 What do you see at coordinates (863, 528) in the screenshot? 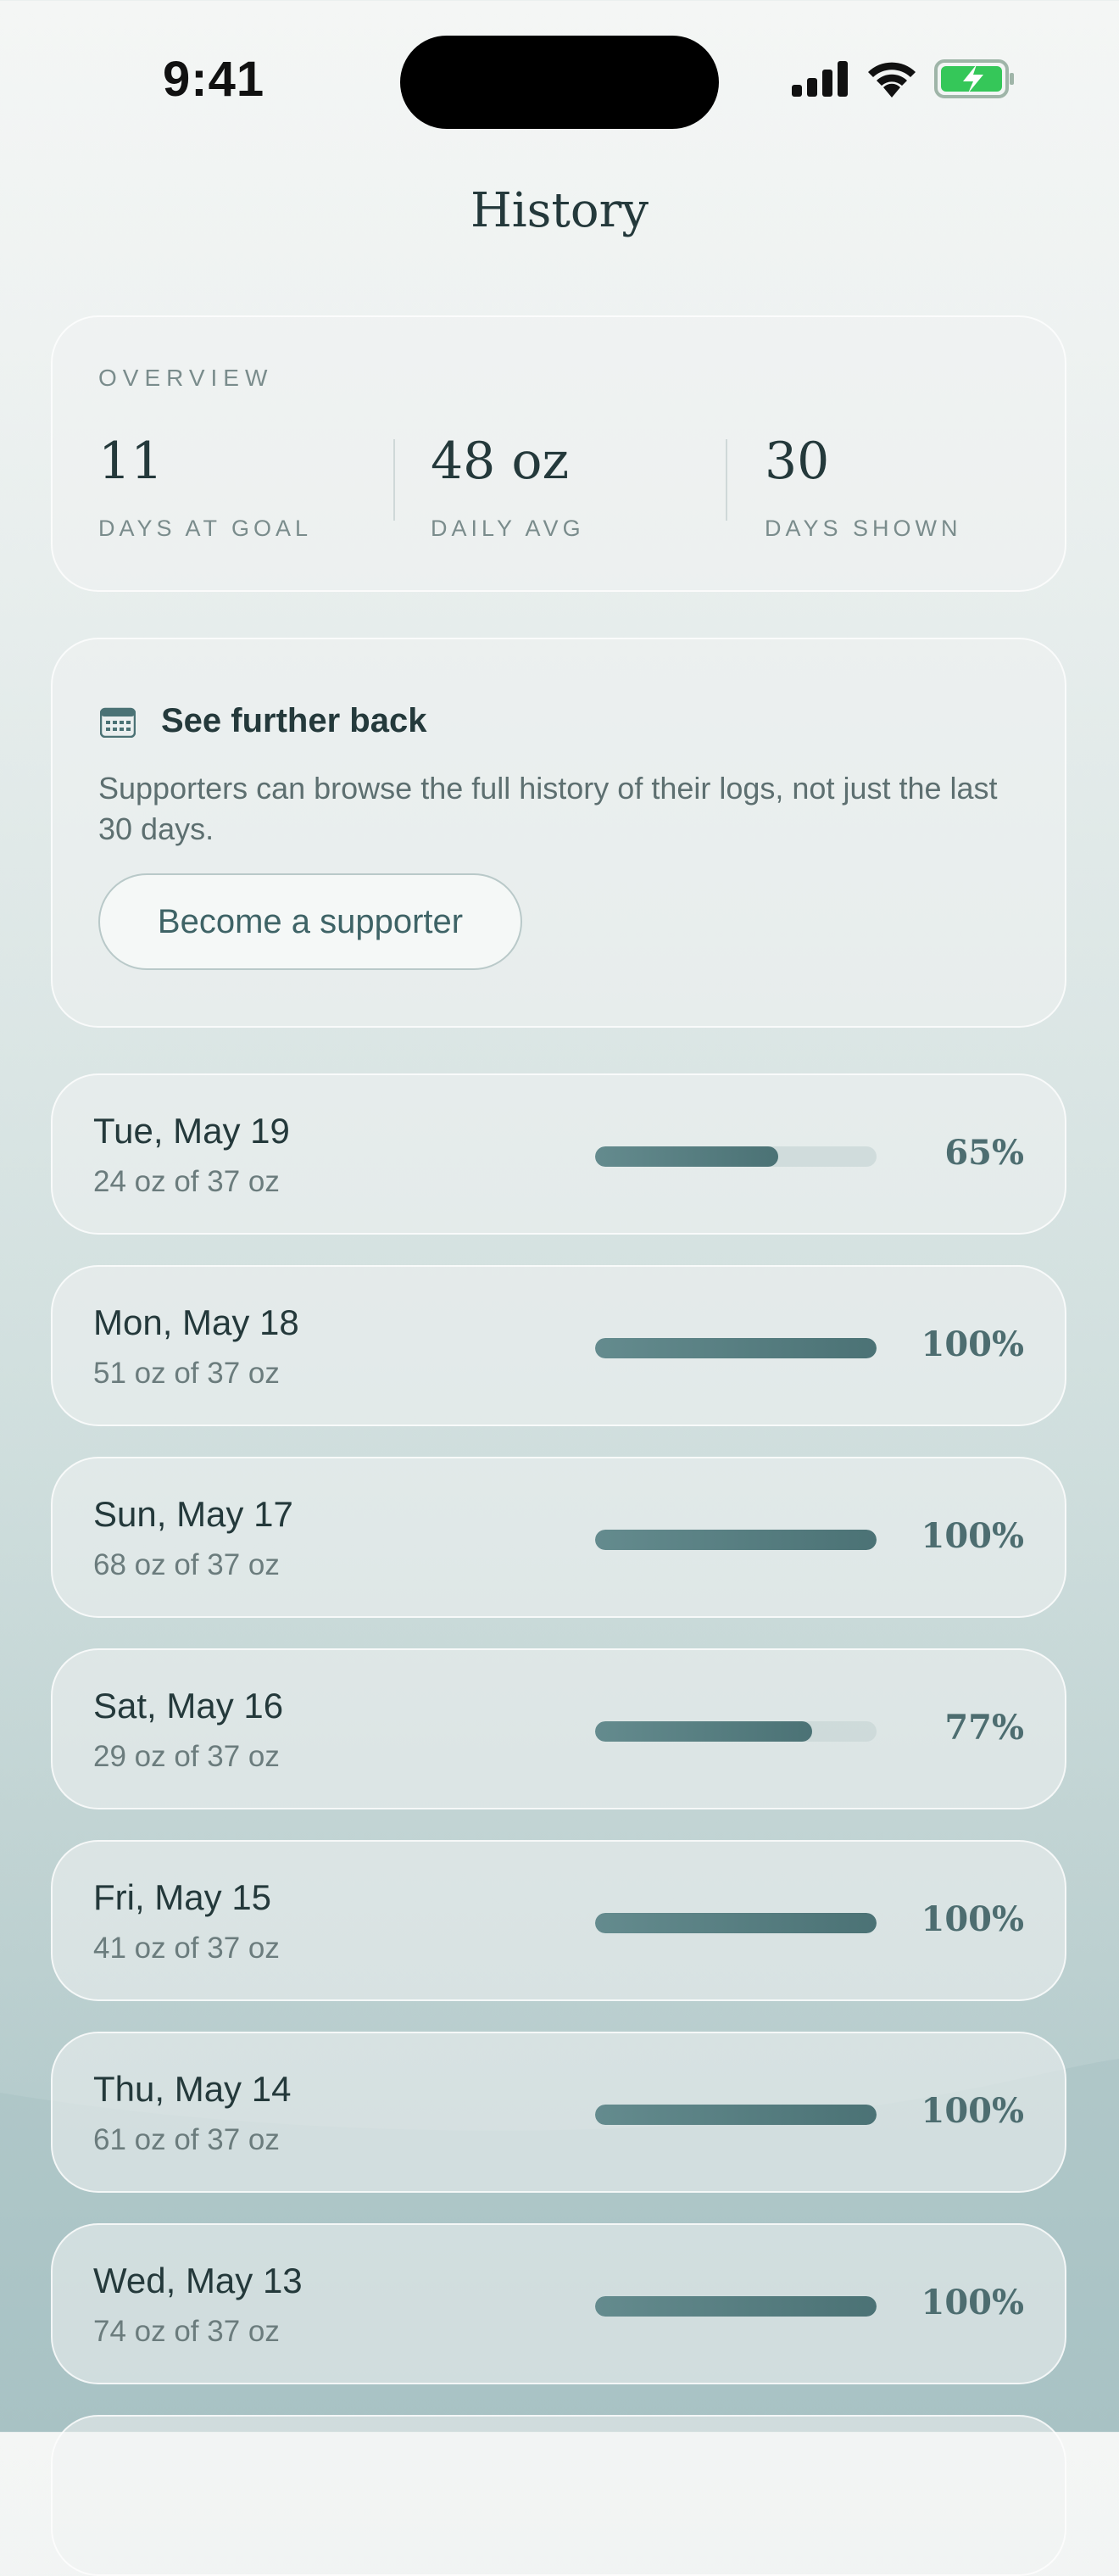
I see `stat-label: DAYS SHOWN` at bounding box center [863, 528].